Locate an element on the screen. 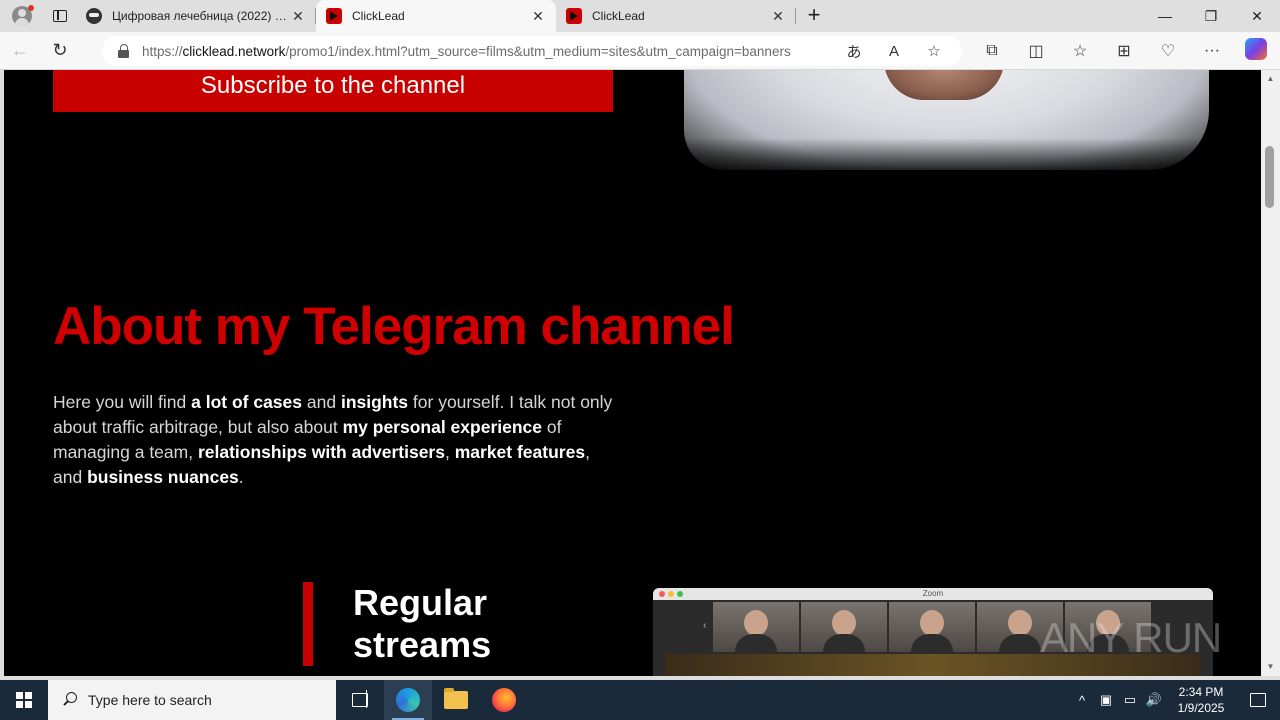 Image resolution: width=1280 pixels, height=720 pixels. collections-icon: ⊞ is located at coordinates (1124, 51).